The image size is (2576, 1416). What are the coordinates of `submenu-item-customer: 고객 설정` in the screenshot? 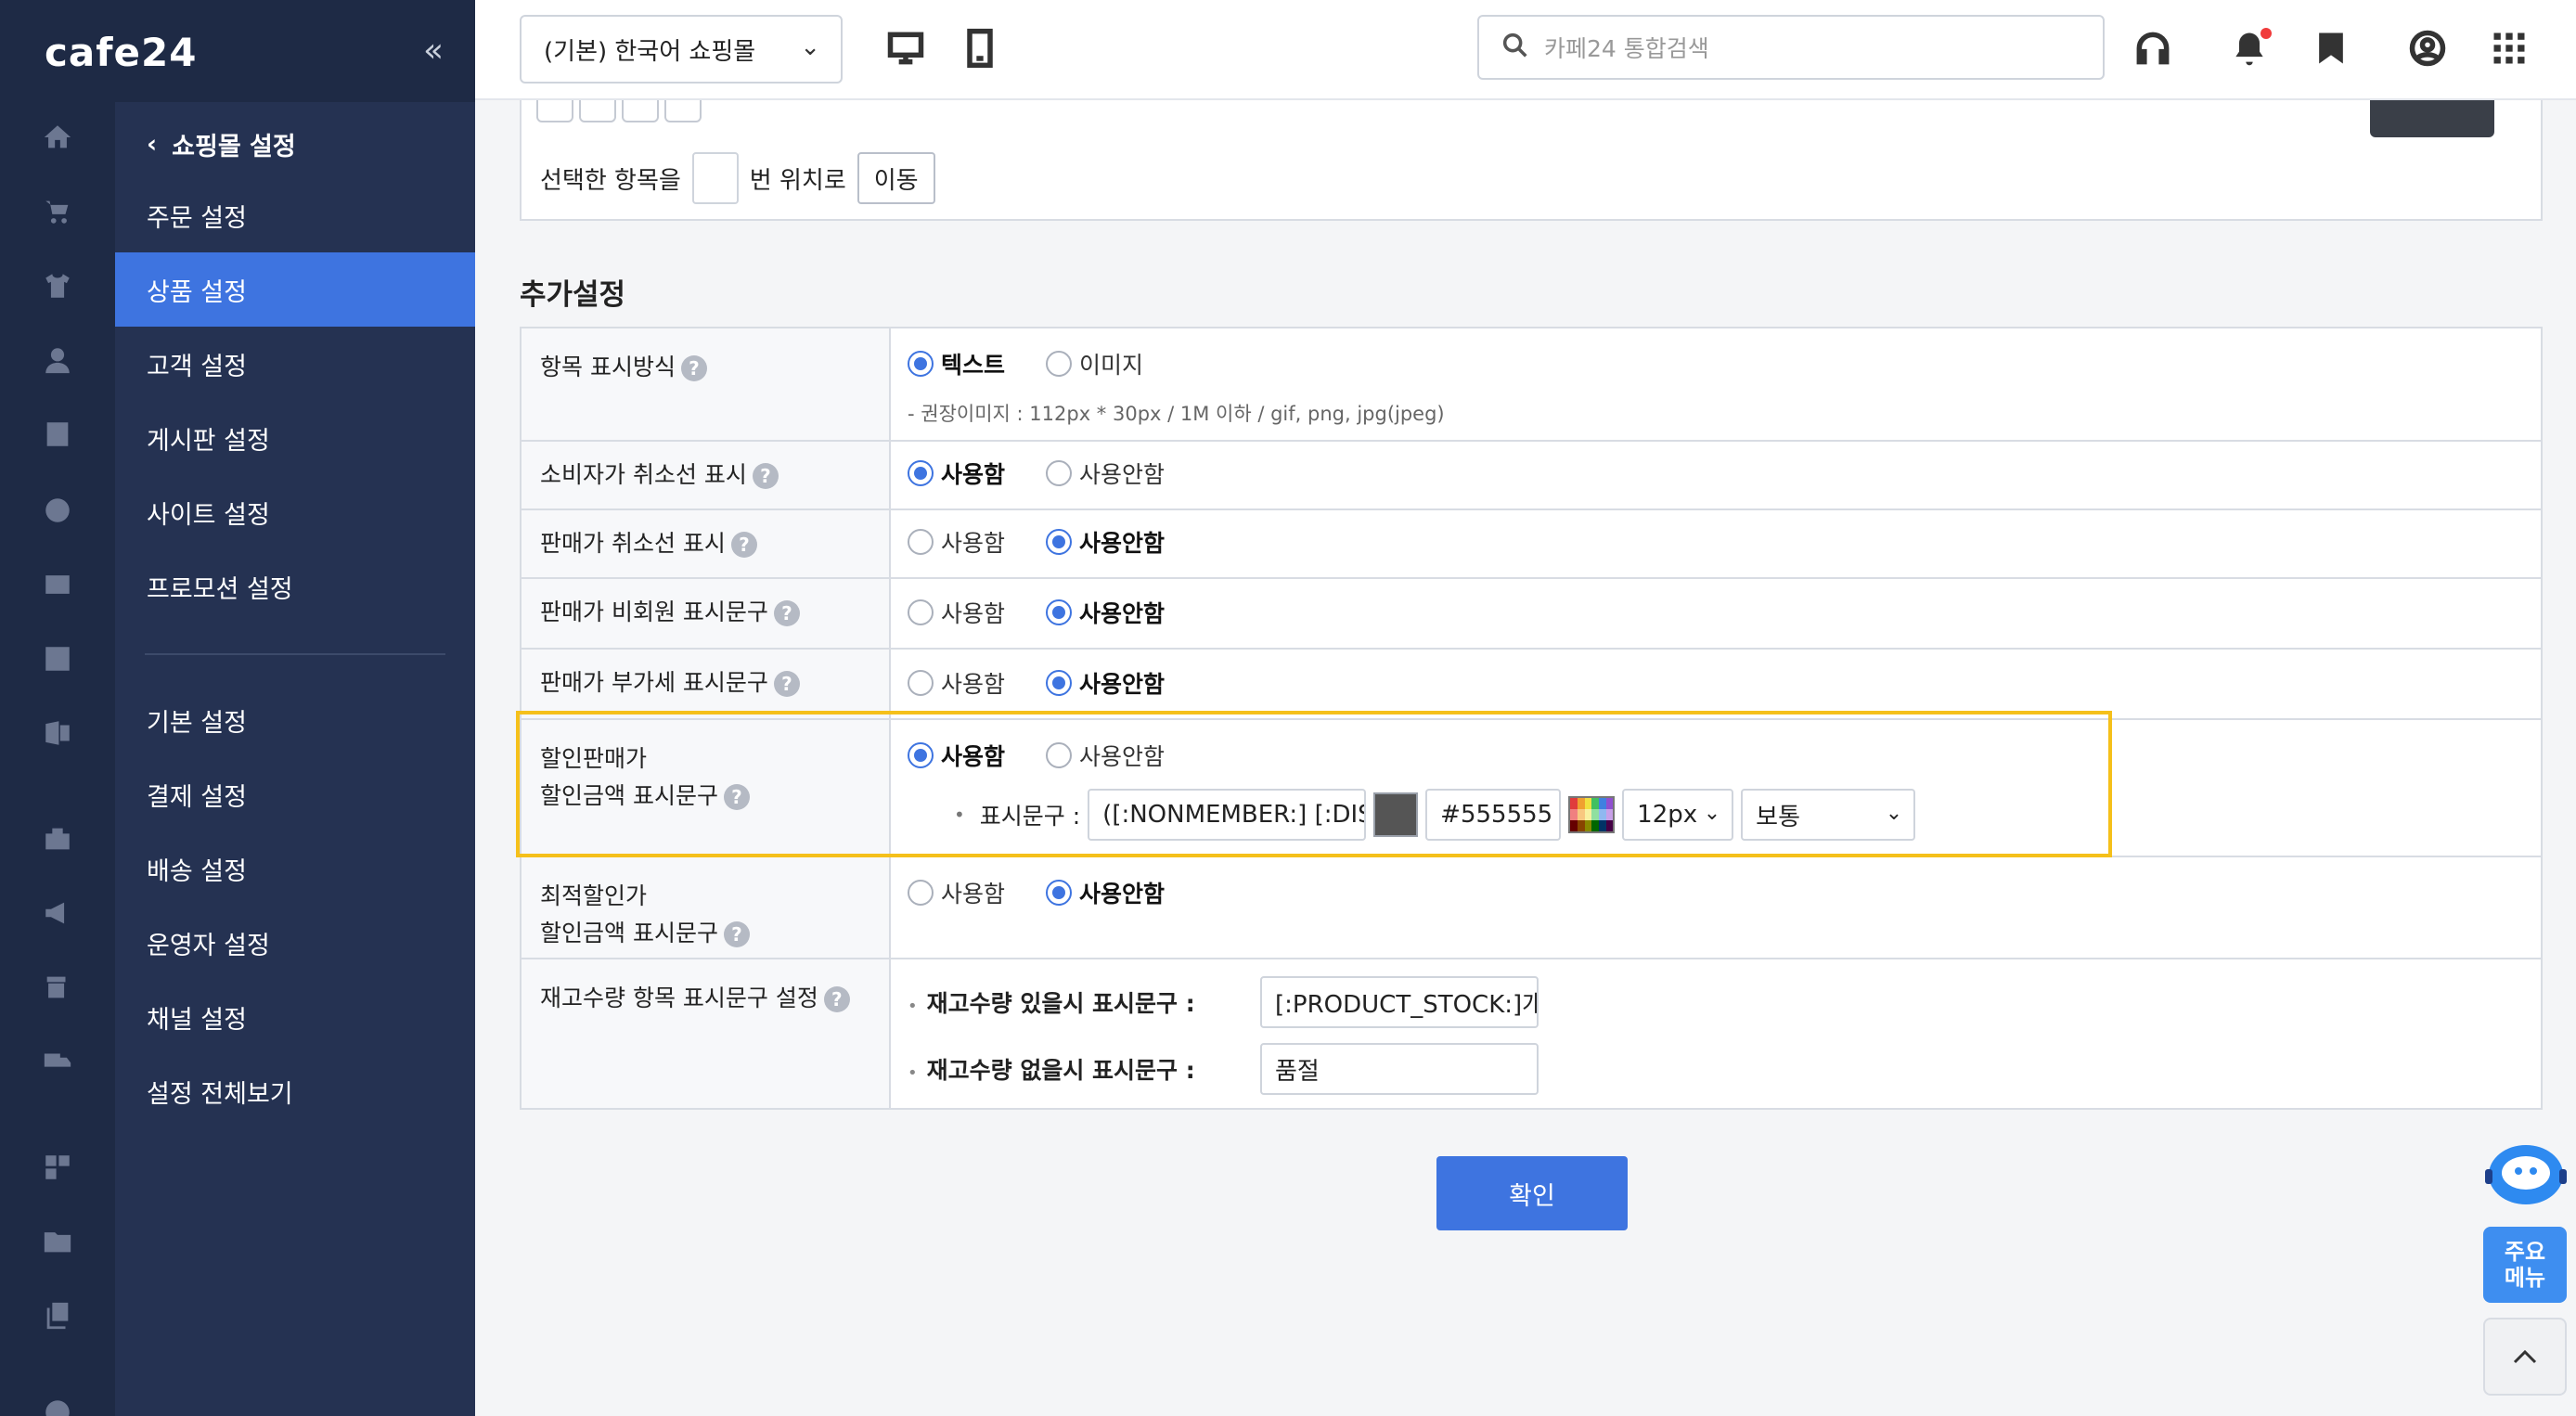 It's located at (295, 364).